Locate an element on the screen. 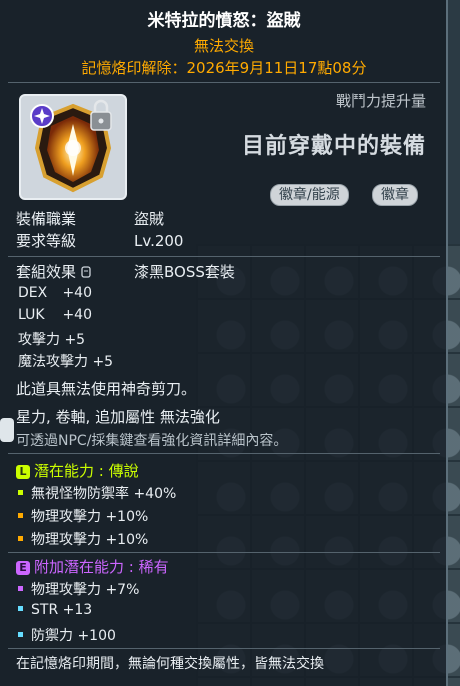 The width and height of the screenshot is (460, 686). stat-line: LUK +40 is located at coordinates (55, 315).